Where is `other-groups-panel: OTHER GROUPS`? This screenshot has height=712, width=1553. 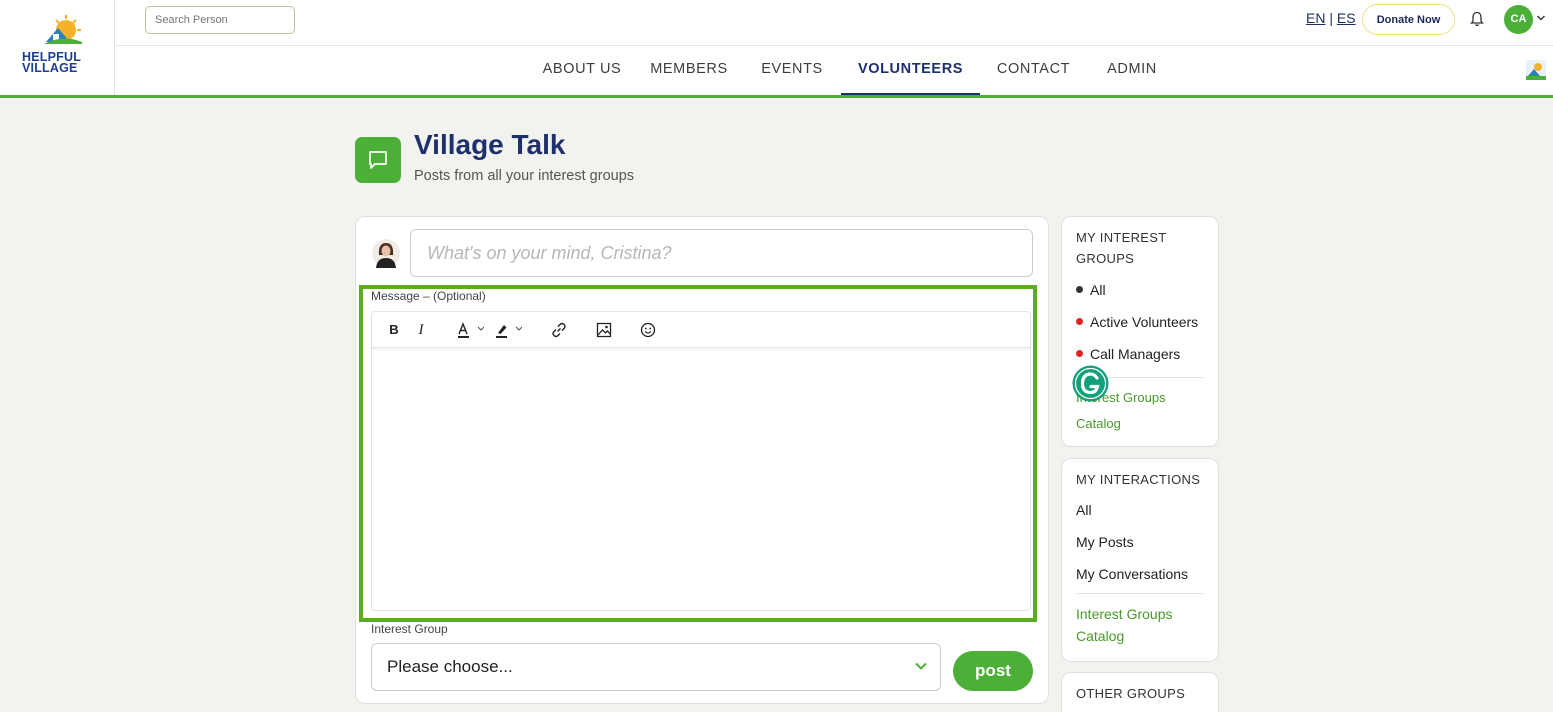
other-groups-panel: OTHER GROUPS is located at coordinates (1140, 692).